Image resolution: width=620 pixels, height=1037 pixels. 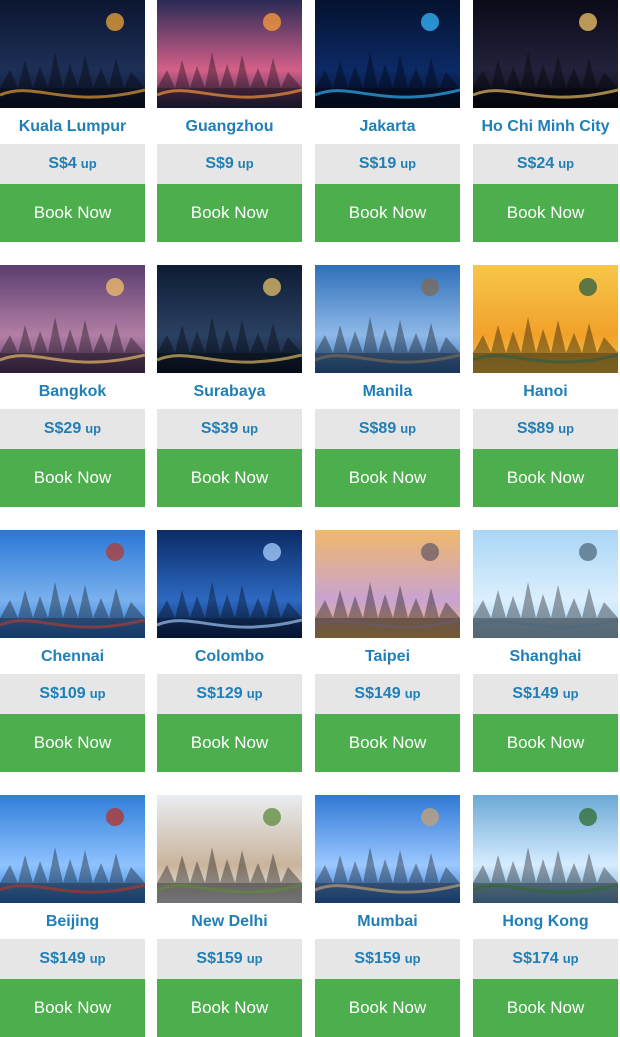 I want to click on price-amount: S$174, so click(x=535, y=958).